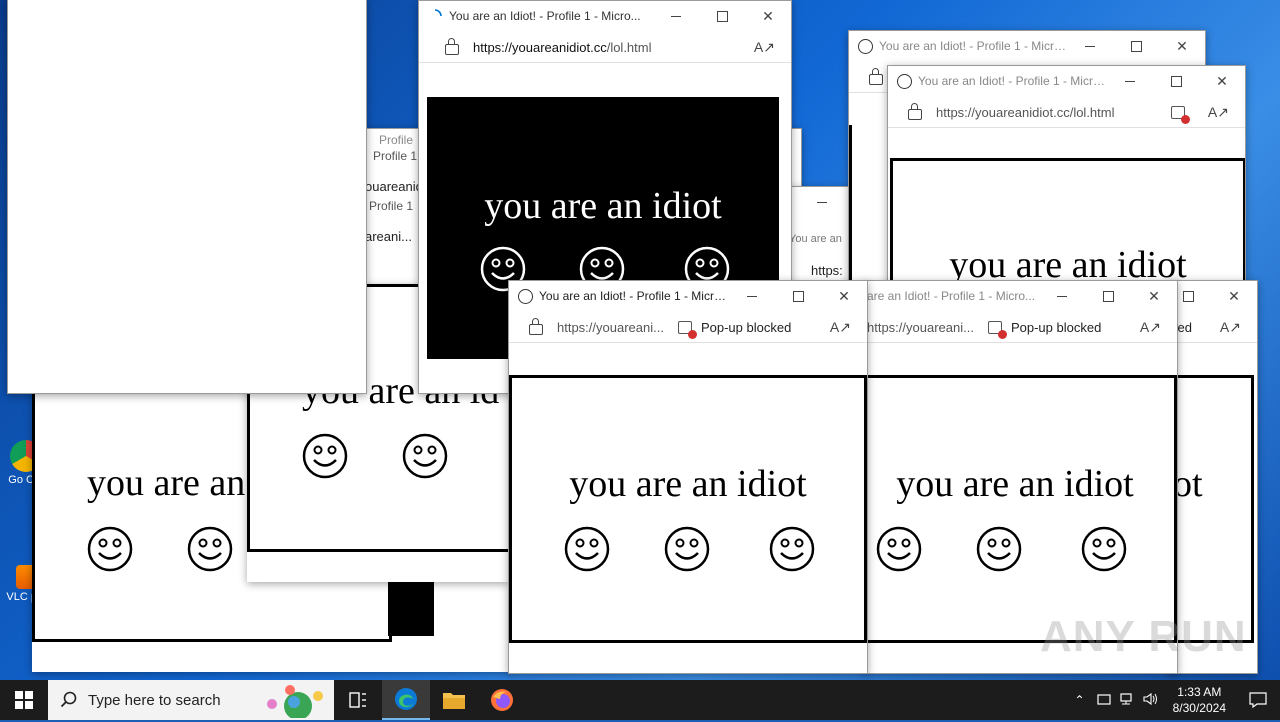 The image size is (1280, 722). I want to click on search-icon, so click(68, 699).